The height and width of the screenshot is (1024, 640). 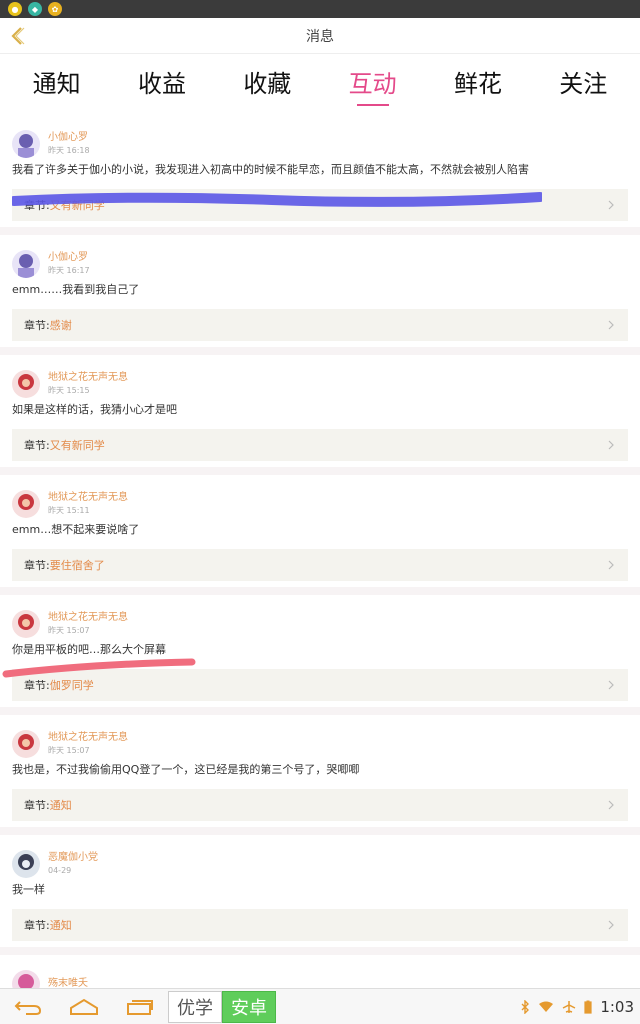 I want to click on recent-apps-icon, so click(x=140, y=1007).